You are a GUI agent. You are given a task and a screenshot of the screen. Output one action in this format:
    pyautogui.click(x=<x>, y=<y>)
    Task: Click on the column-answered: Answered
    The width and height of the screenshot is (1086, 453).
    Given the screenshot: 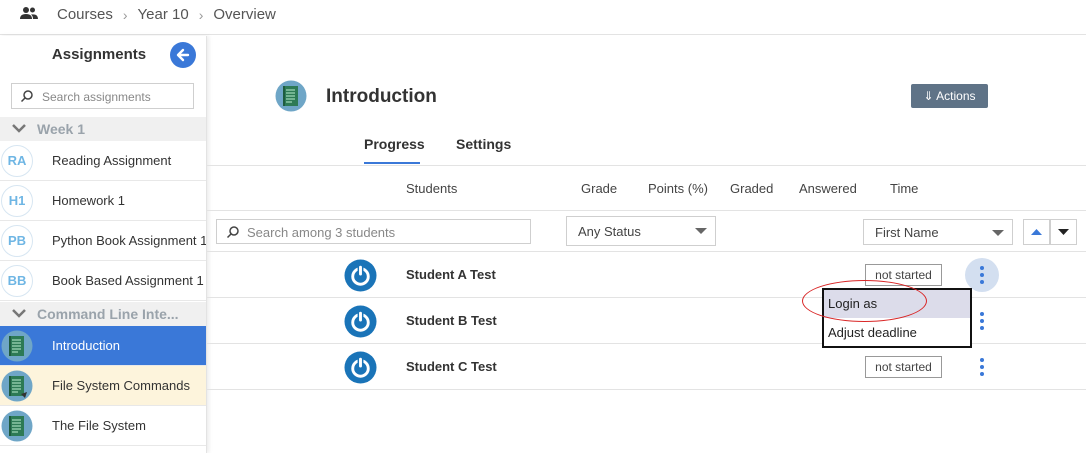 What is the action you would take?
    pyautogui.click(x=828, y=188)
    